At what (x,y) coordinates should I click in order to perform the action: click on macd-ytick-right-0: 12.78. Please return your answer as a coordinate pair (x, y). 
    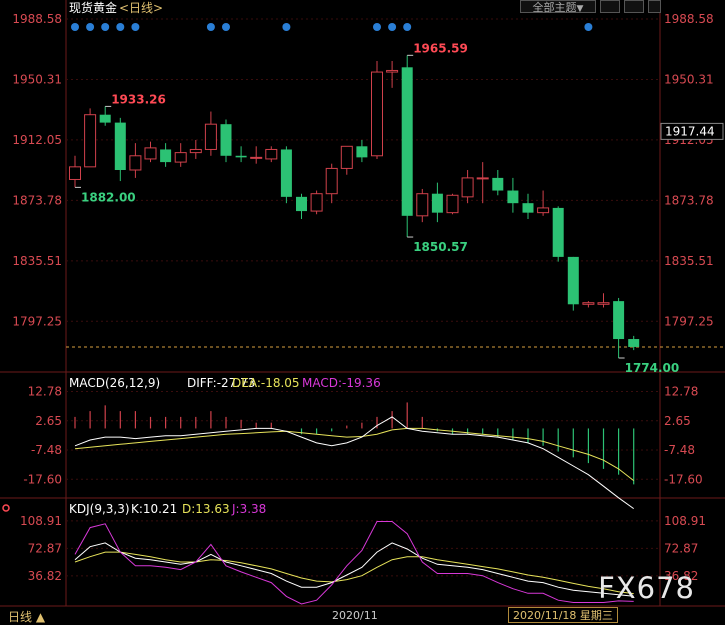
    Looking at the image, I should click on (681, 392).